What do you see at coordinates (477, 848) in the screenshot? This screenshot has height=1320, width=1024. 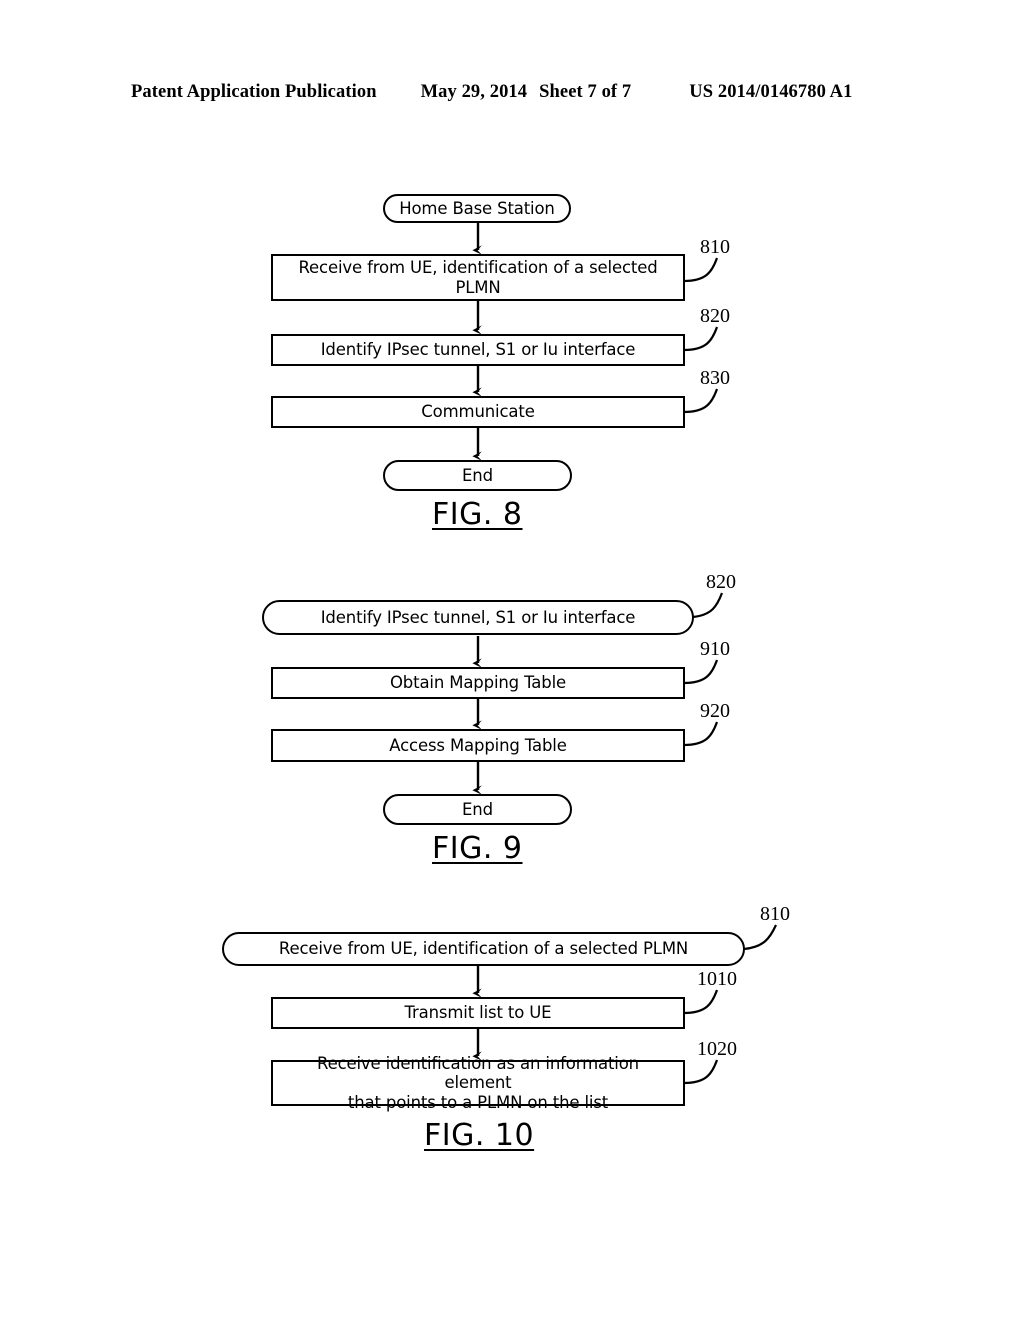 I see `fig9-caption: FIG. 9` at bounding box center [477, 848].